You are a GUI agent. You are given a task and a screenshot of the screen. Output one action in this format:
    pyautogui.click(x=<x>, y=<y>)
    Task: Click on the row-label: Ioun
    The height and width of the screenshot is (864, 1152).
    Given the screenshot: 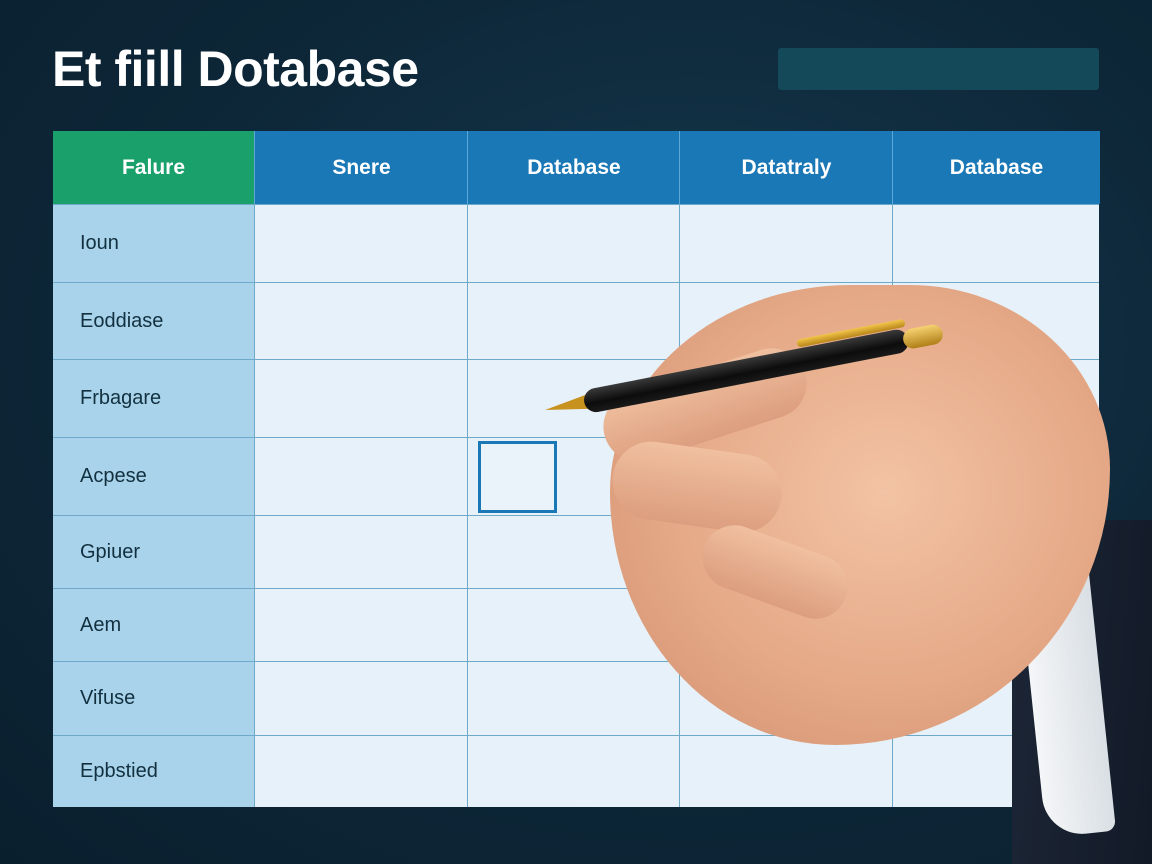 What is the action you would take?
    pyautogui.click(x=153, y=243)
    